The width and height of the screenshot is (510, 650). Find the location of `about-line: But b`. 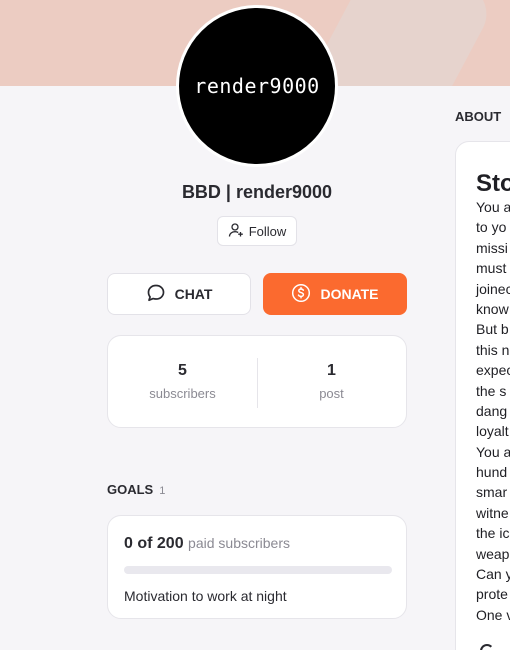

about-line: But b is located at coordinates (492, 329).